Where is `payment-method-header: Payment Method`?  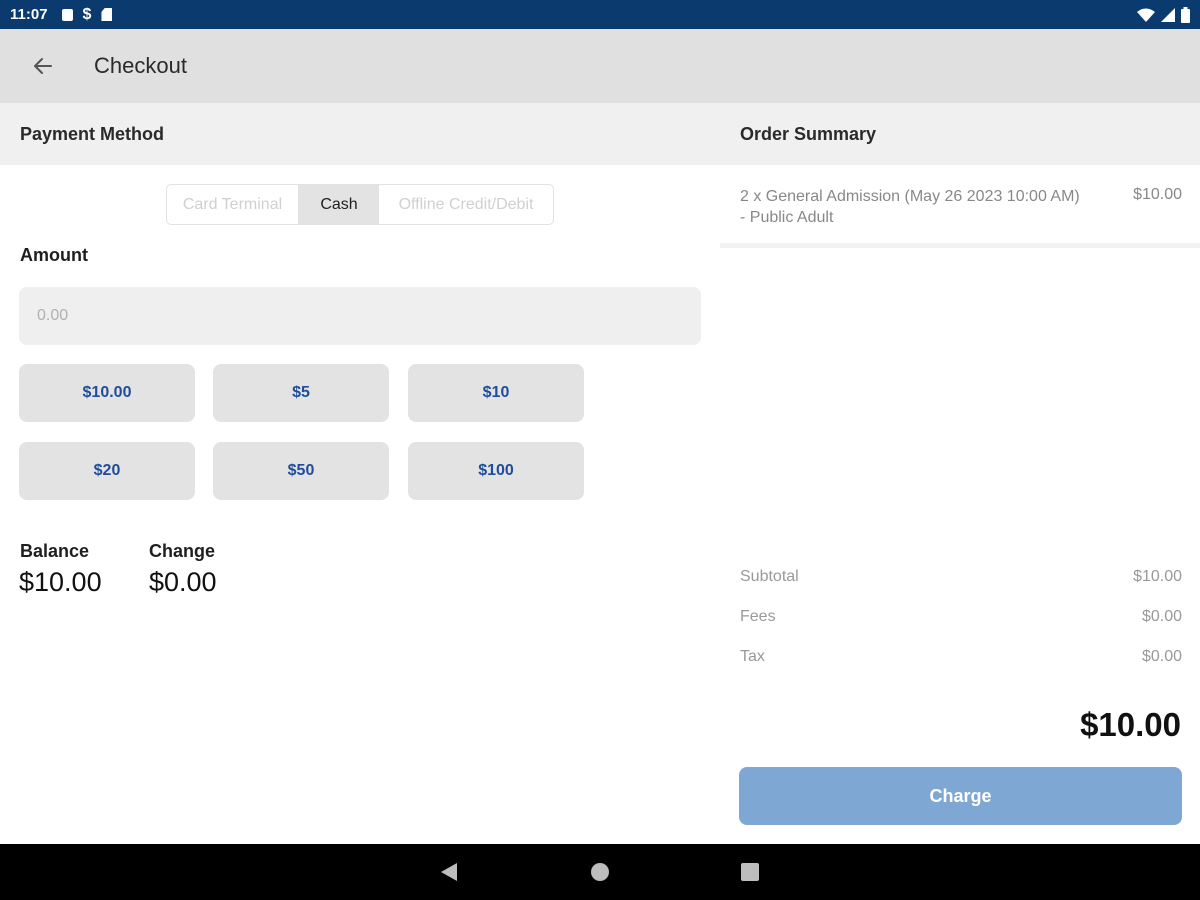
payment-method-header: Payment Method is located at coordinates (360, 134).